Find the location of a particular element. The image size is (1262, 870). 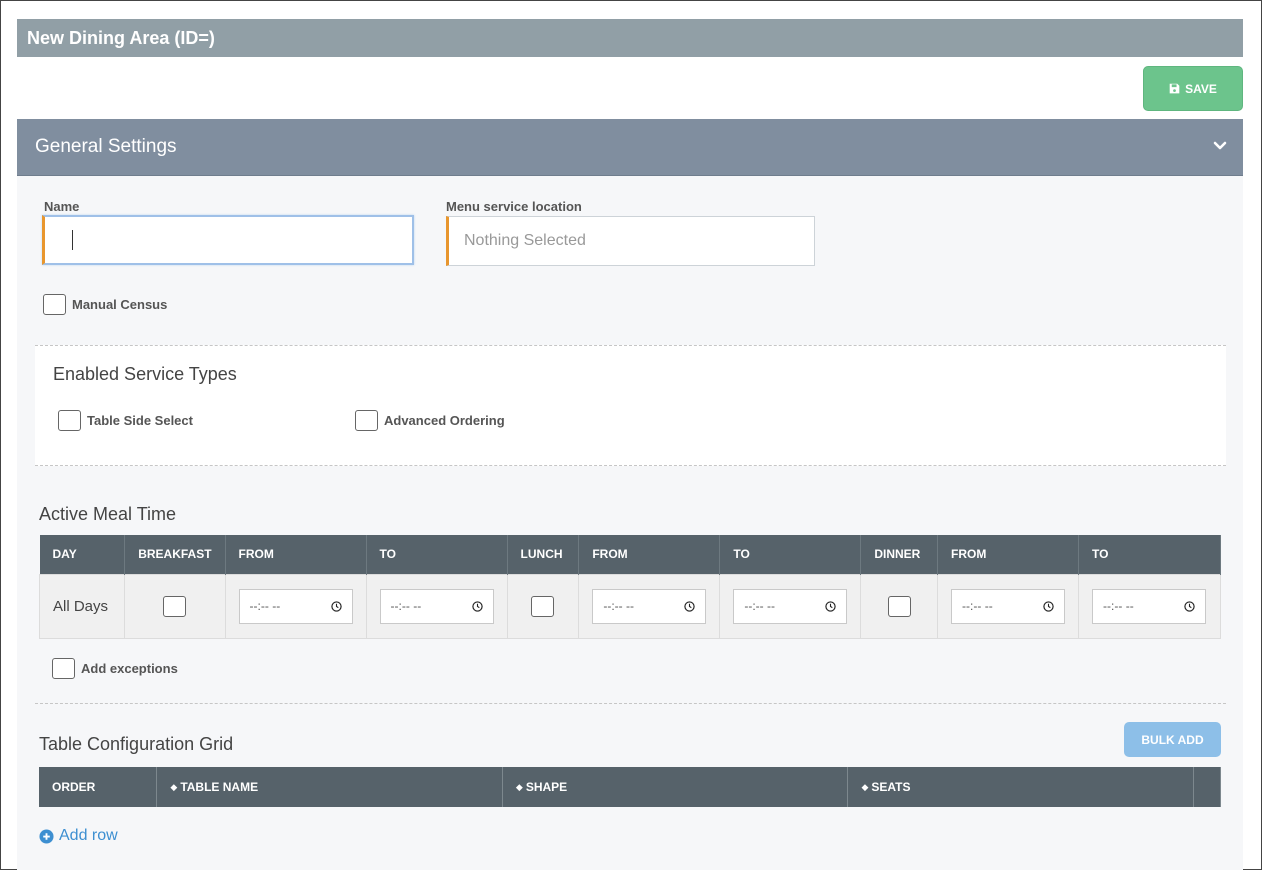

dinner-from-input: --:-- -- is located at coordinates (1008, 606).